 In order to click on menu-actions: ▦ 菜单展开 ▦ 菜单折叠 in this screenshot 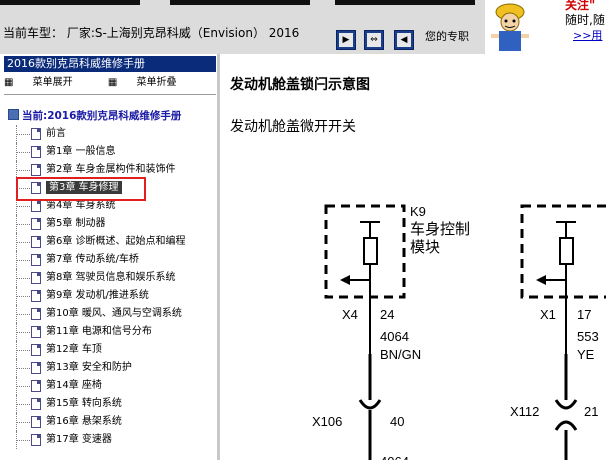, I will do `click(110, 83)`.